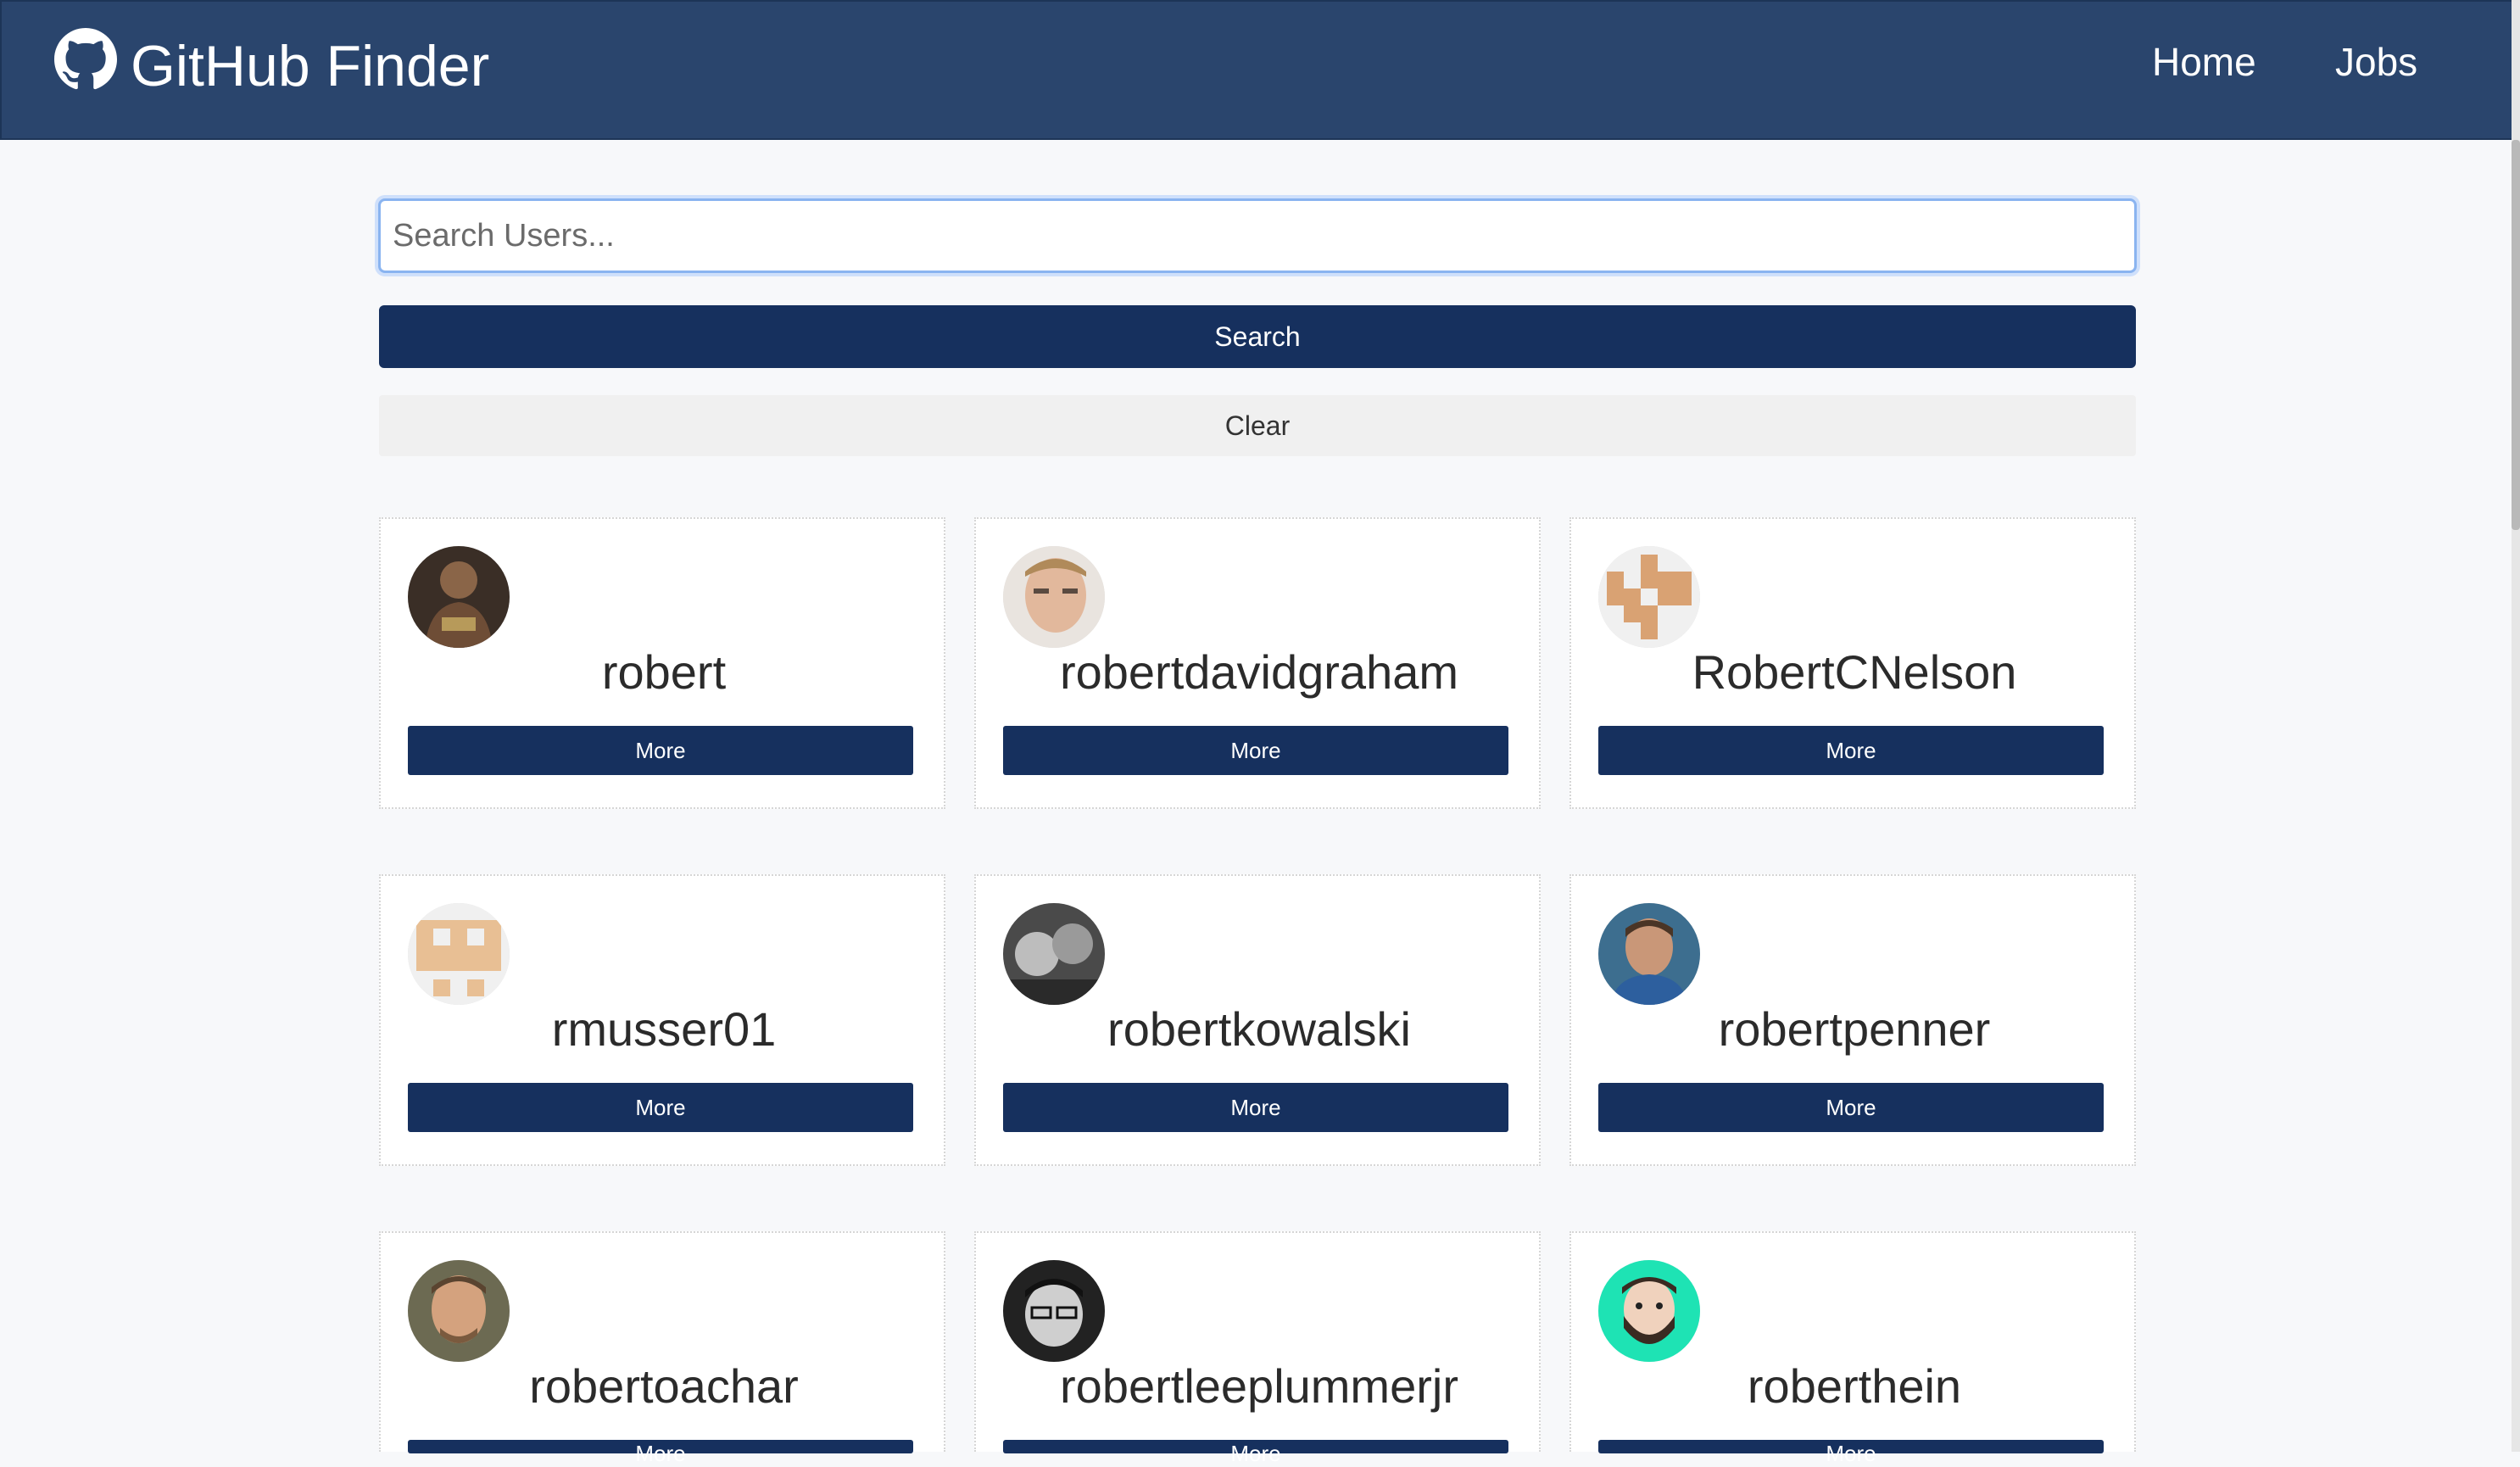  Describe the element at coordinates (1259, 1386) in the screenshot. I see `username: robertleeplummerjr` at that location.